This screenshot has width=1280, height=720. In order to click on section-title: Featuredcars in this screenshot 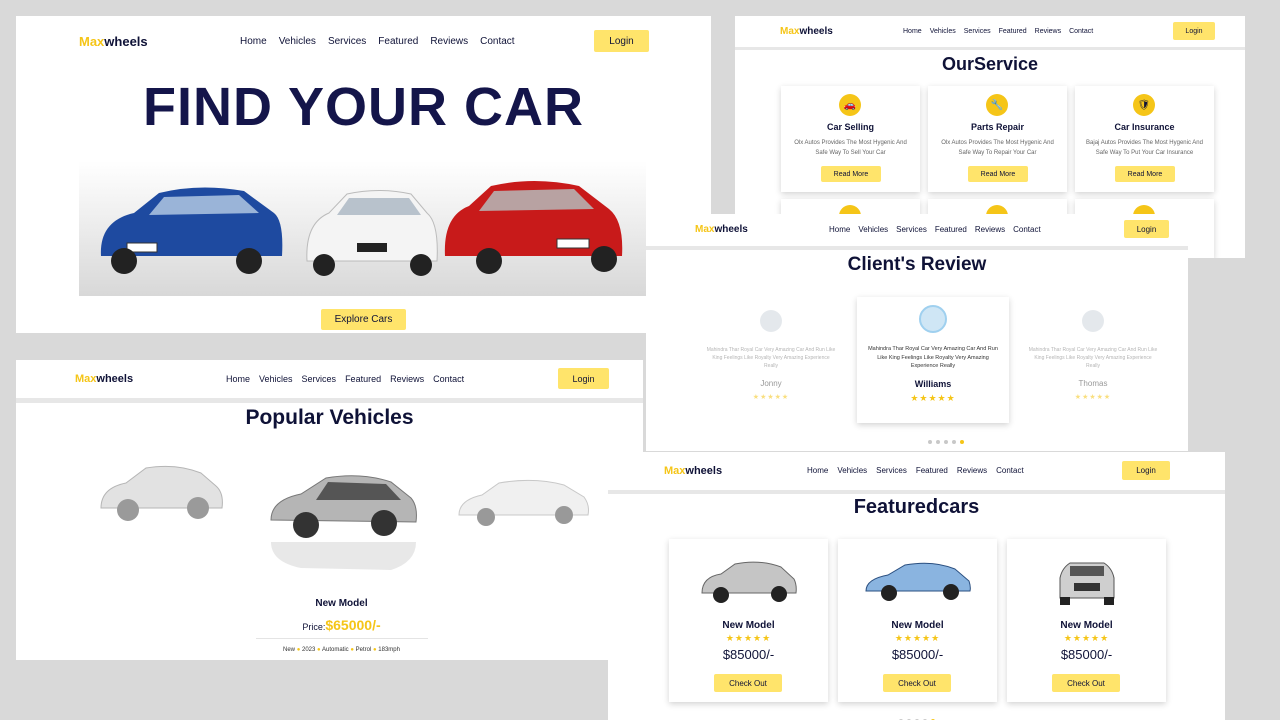, I will do `click(916, 507)`.